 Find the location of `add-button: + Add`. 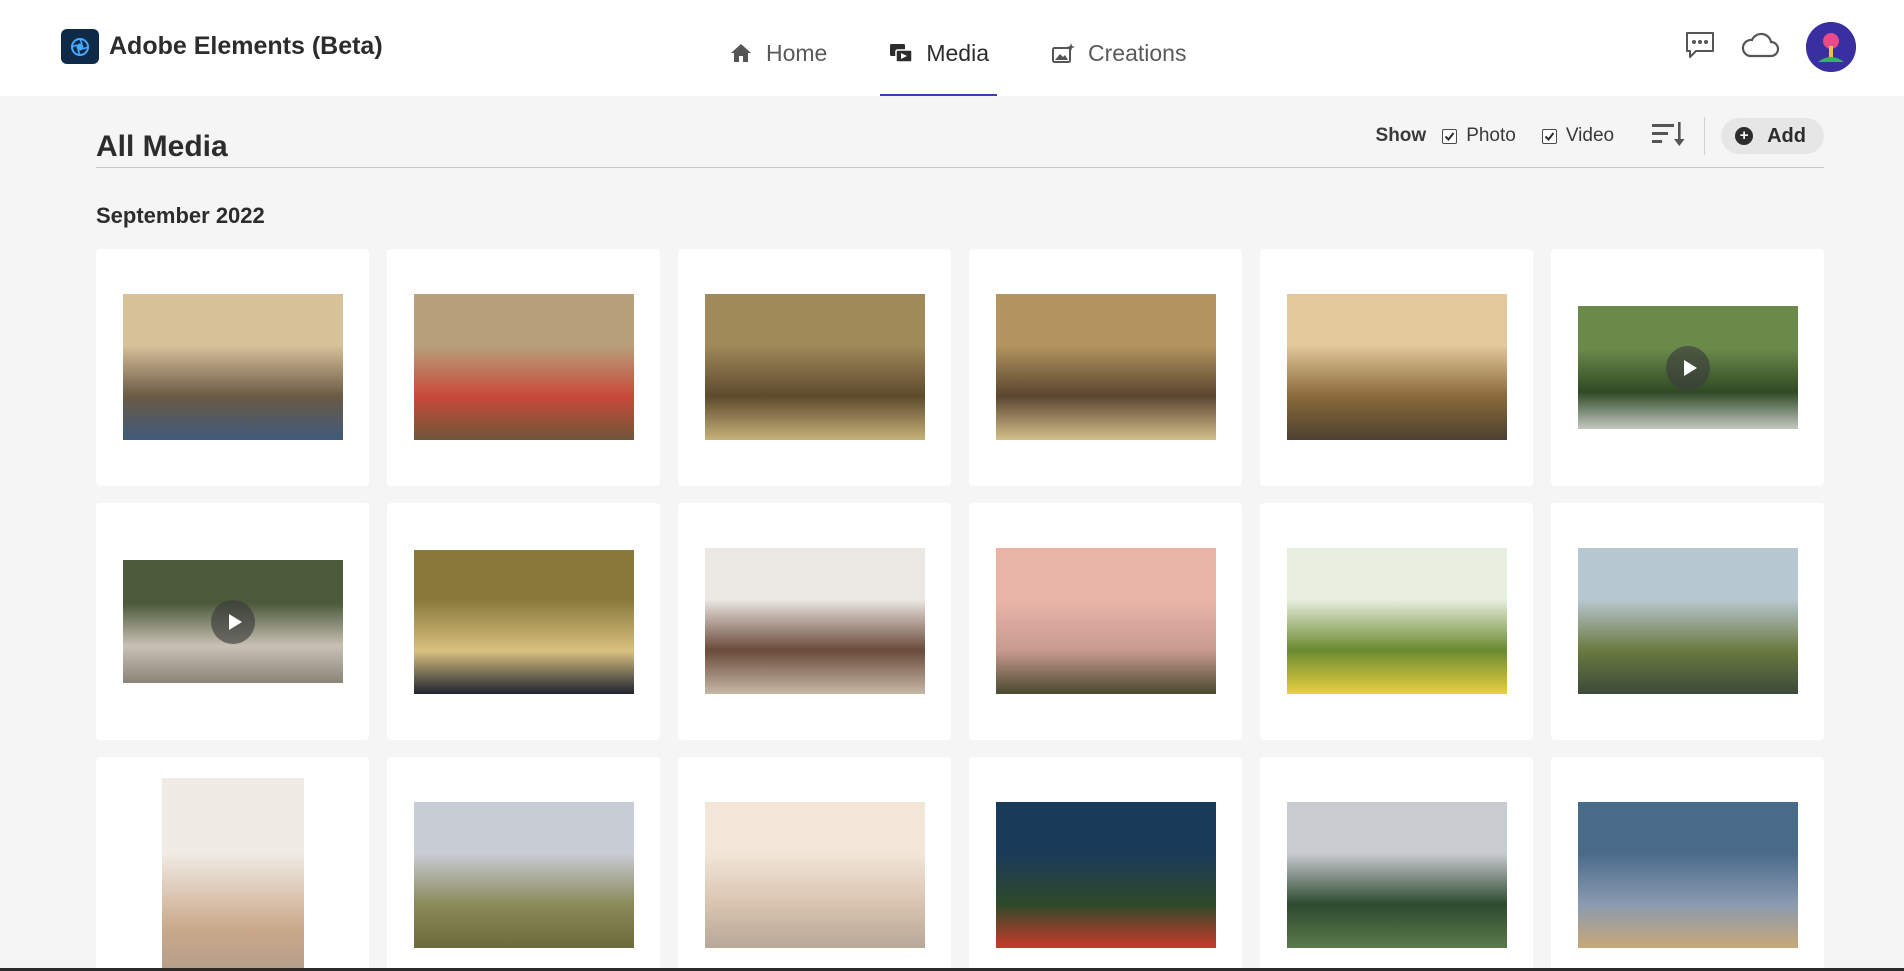

add-button: + Add is located at coordinates (1772, 136).